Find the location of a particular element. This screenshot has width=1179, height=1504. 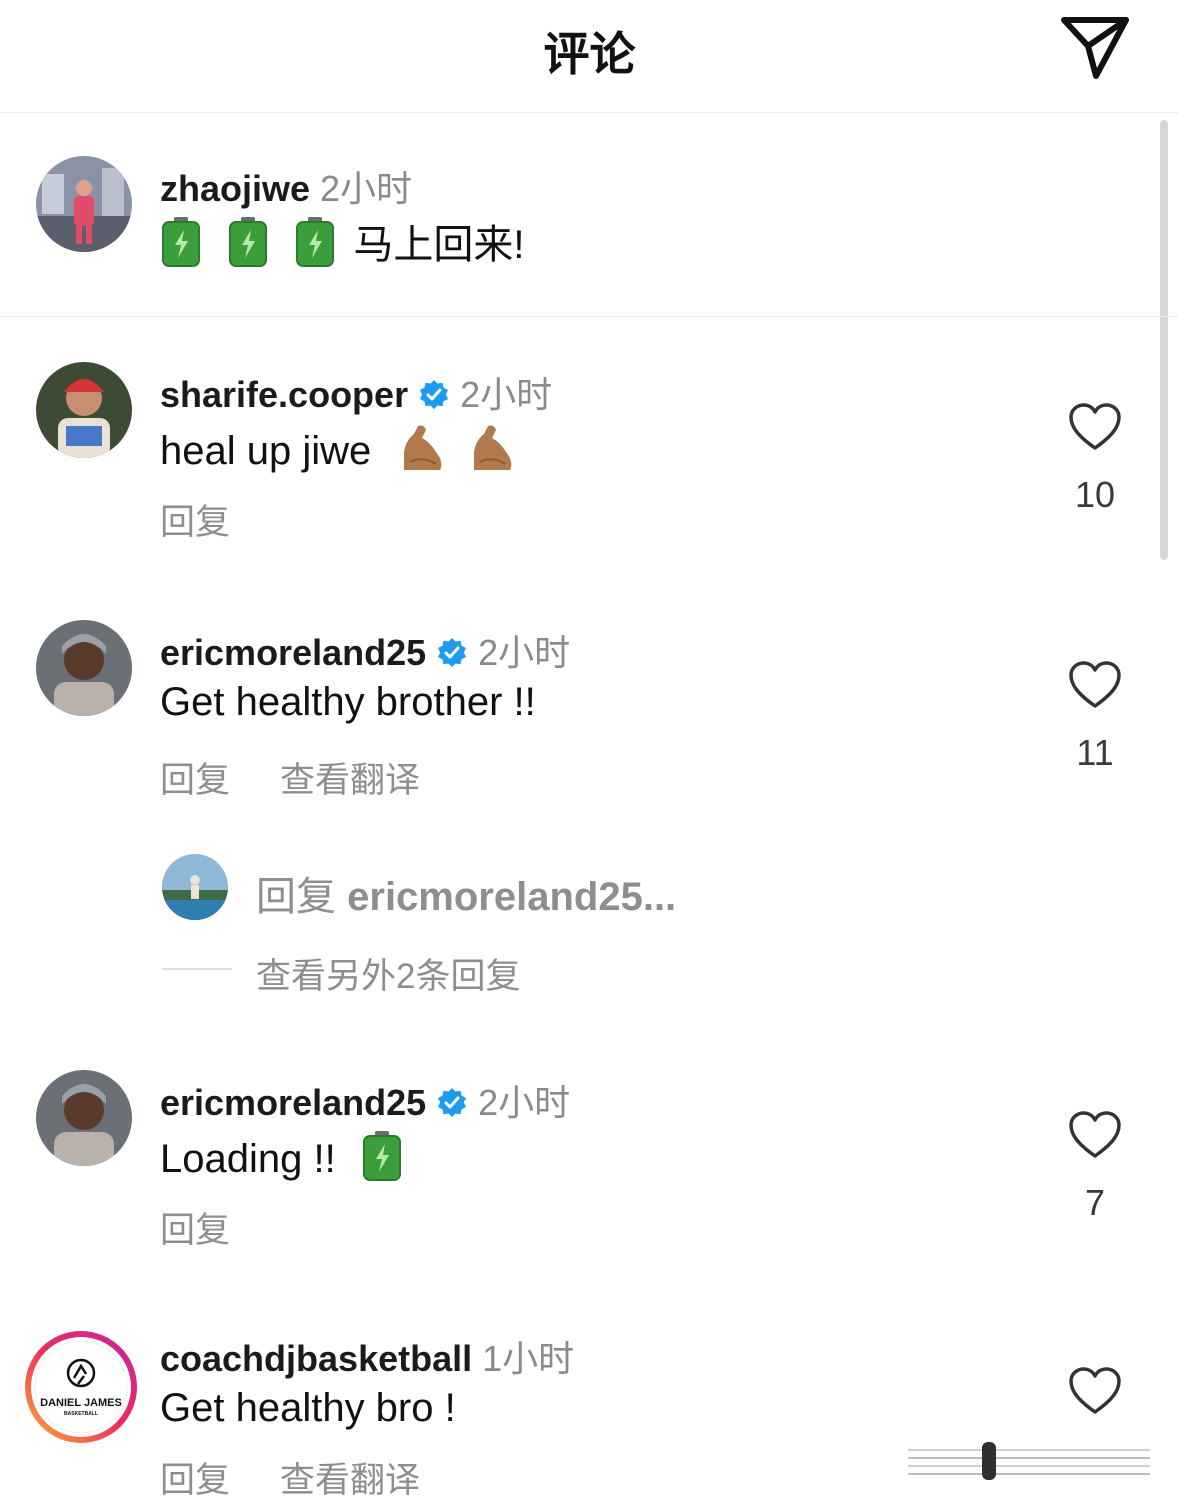

comment-meta: coachdjbasketball 1小时 is located at coordinates (367, 1356).